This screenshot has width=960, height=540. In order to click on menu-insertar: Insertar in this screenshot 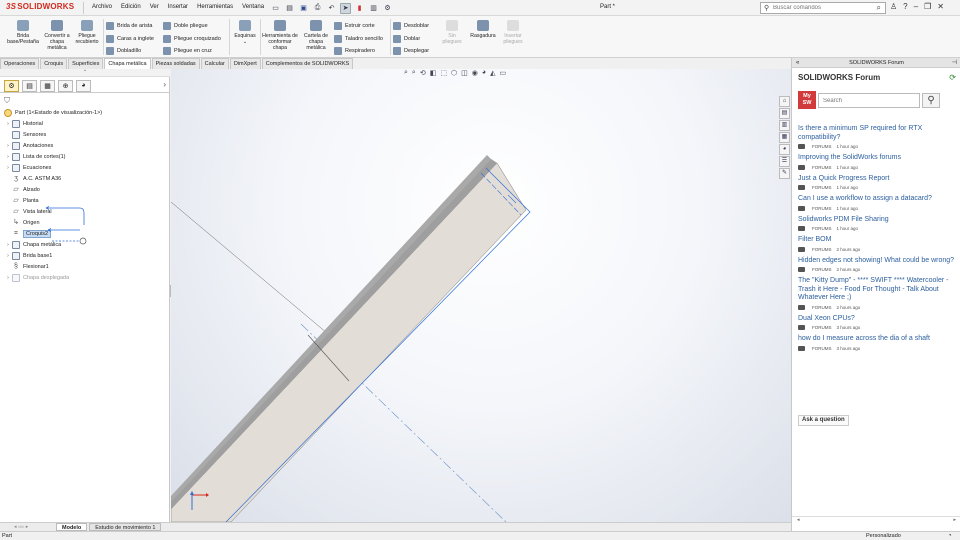, I will do `click(178, 7)`.